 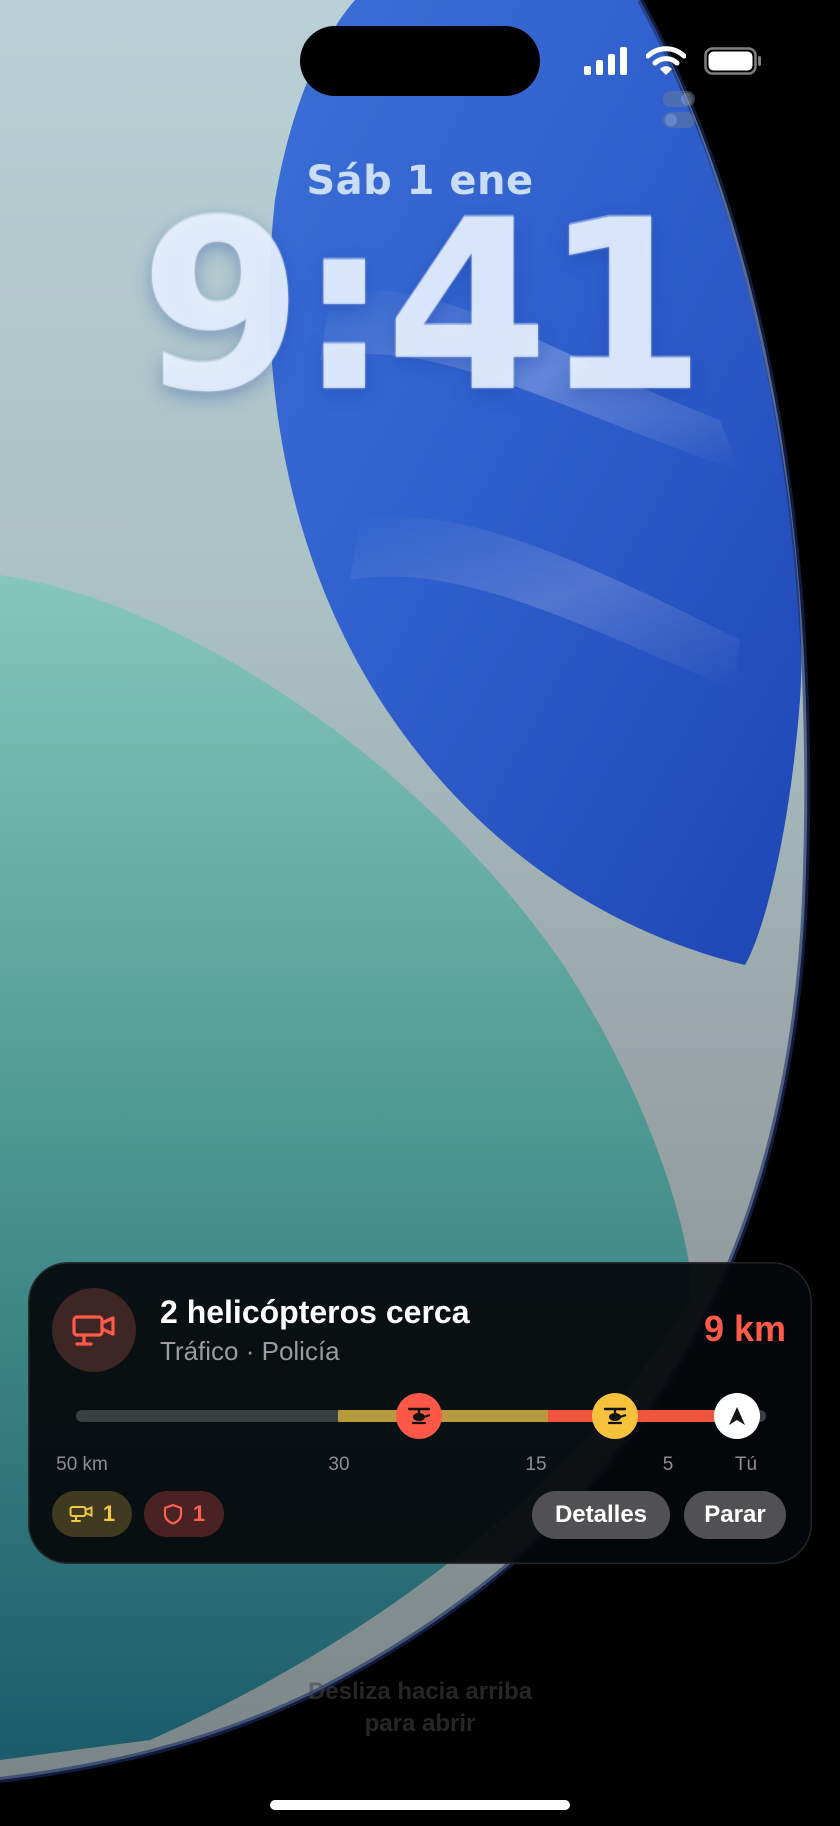 I want to click on activity-distance: 9 km, so click(x=744, y=1328).